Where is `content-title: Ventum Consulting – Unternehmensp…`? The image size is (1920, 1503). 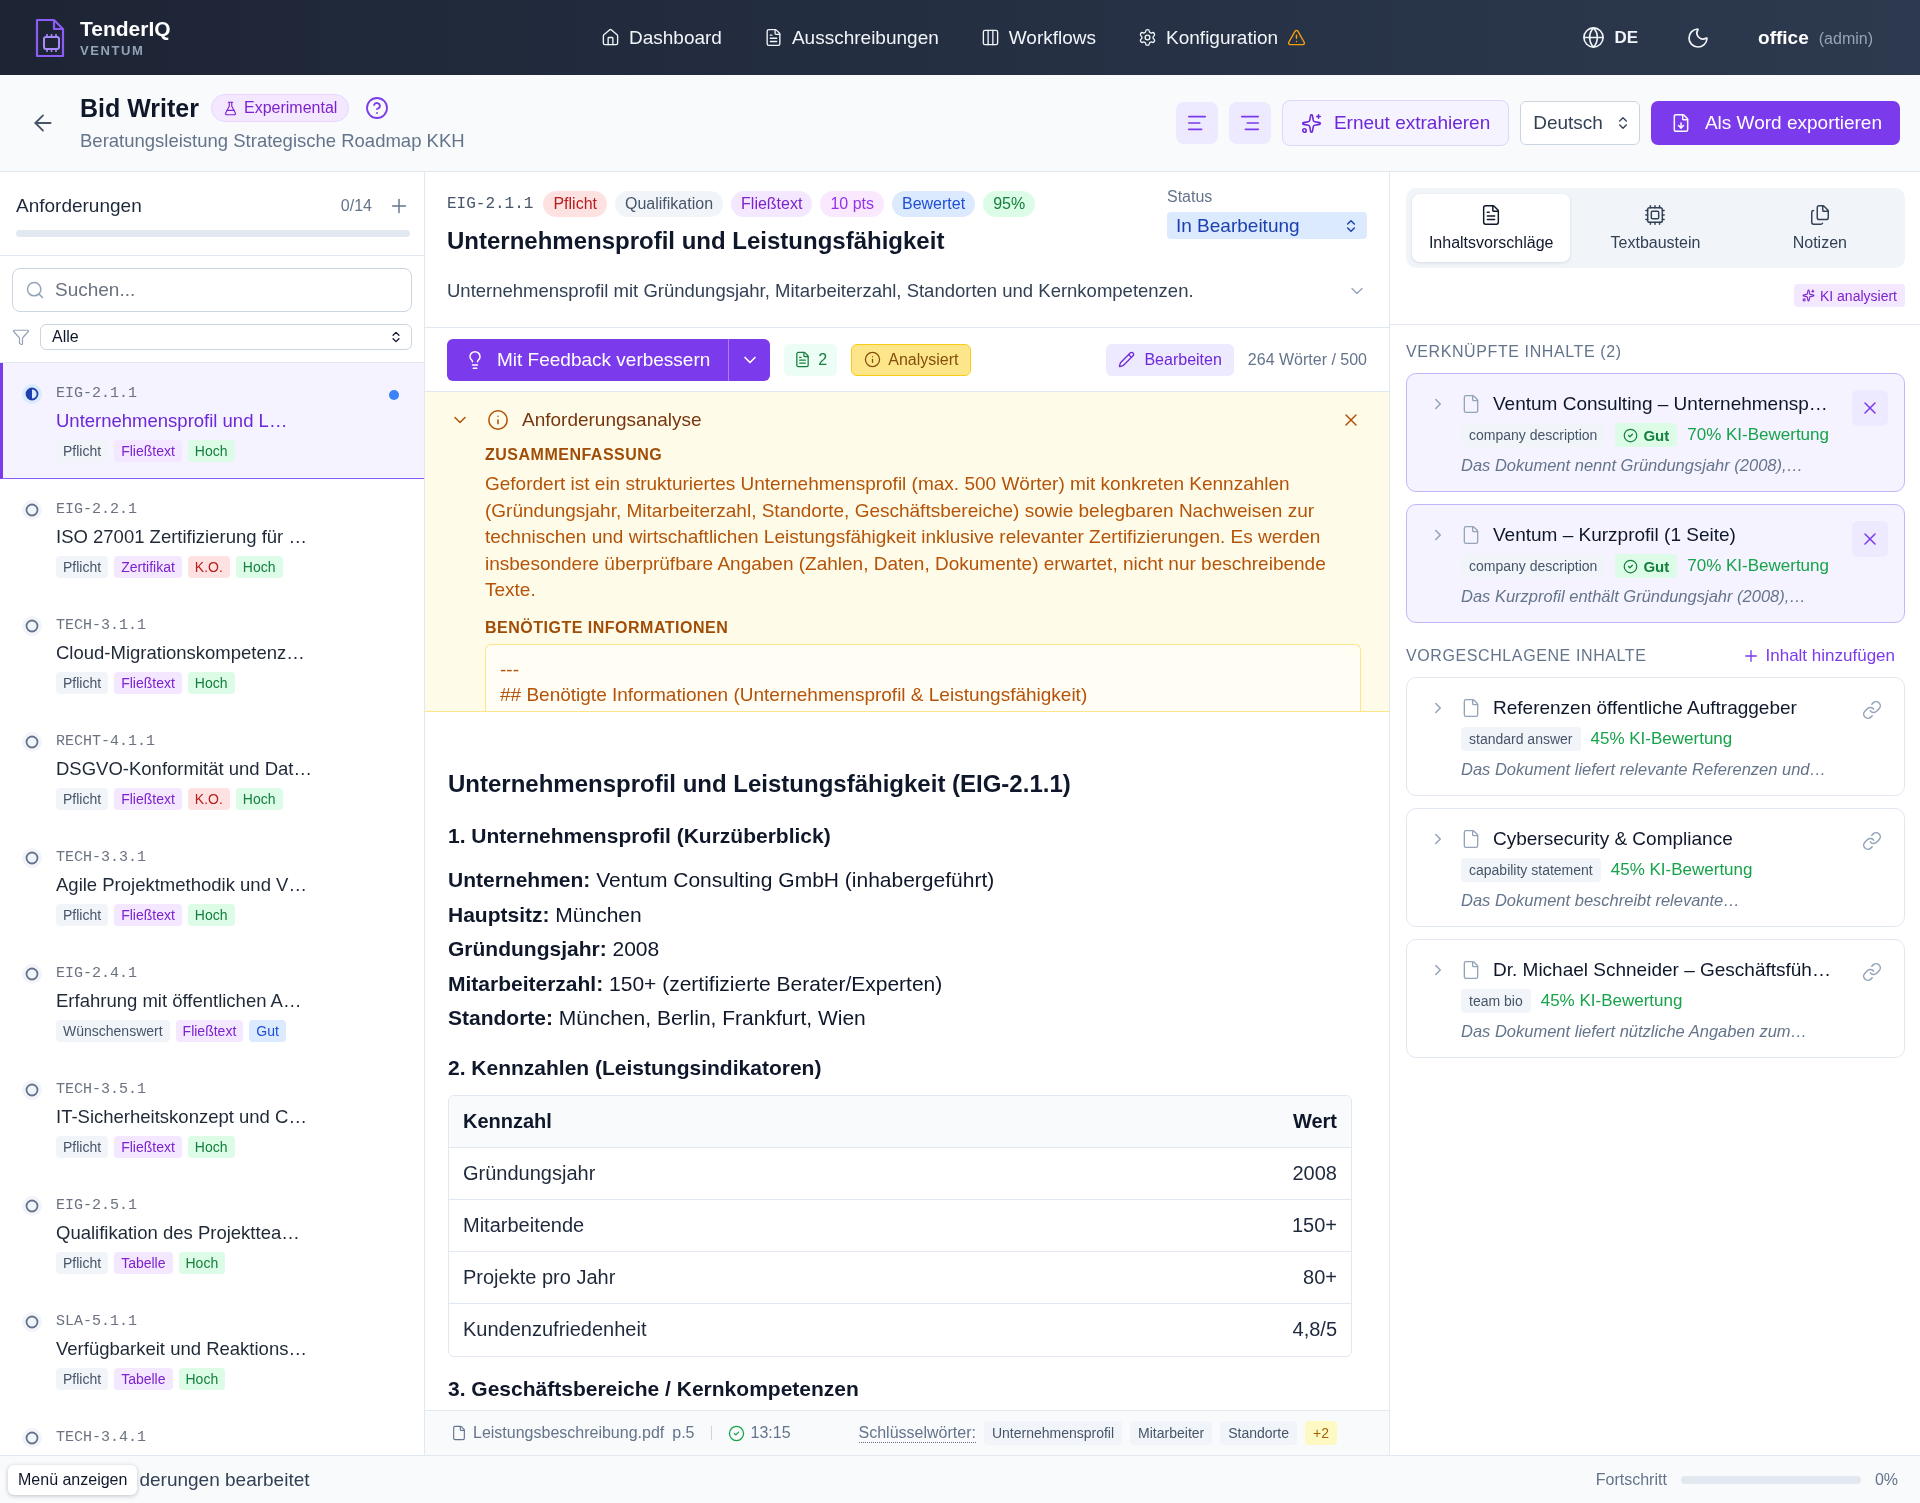 content-title: Ventum Consulting – Unternehmensp… is located at coordinates (1660, 404).